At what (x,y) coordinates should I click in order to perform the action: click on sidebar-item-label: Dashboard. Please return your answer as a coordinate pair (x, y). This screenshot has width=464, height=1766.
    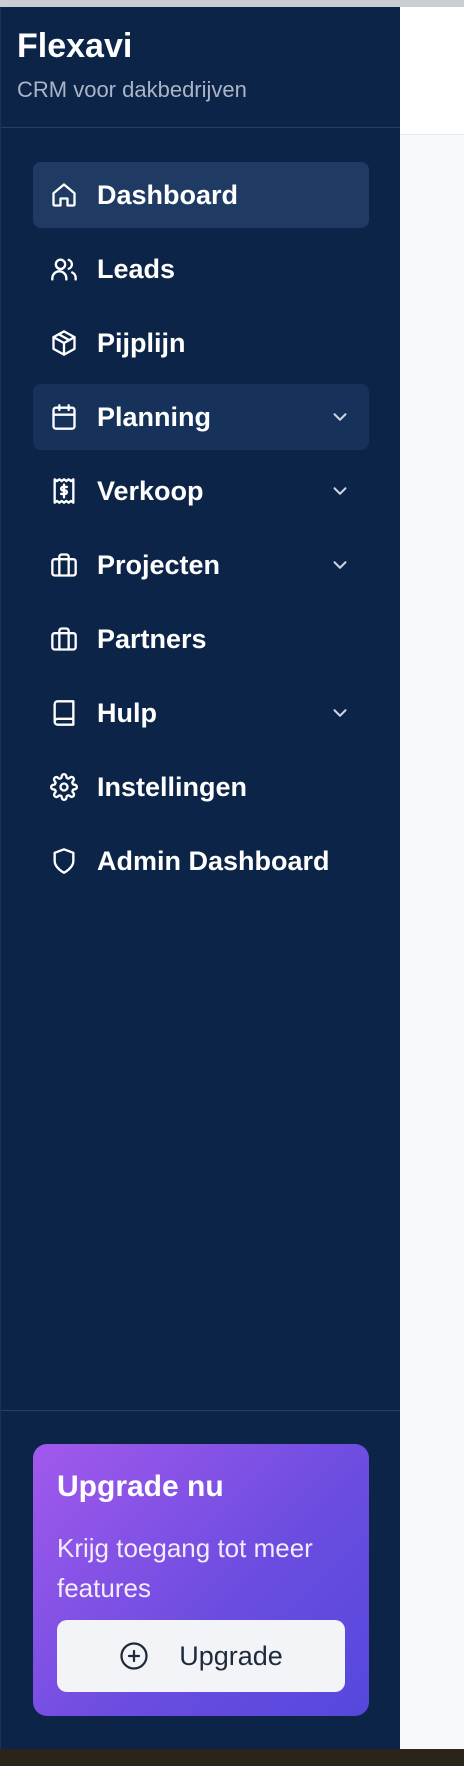
    Looking at the image, I should click on (168, 194).